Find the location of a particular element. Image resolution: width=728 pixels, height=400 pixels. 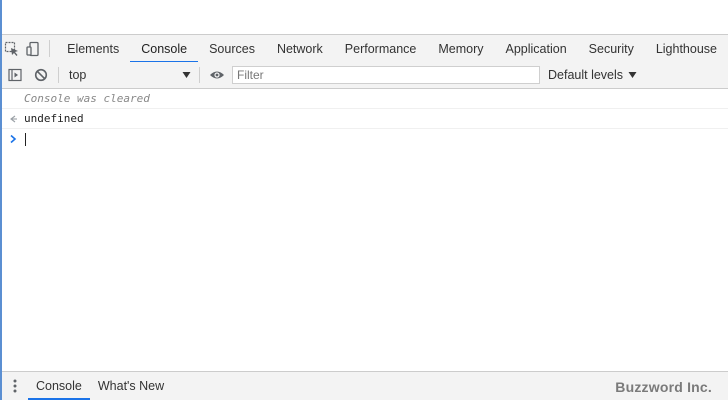

result-arrow-icon is located at coordinates (13, 119).